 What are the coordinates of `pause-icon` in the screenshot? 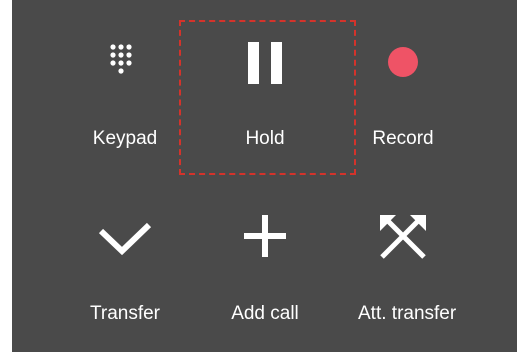 It's located at (265, 63).